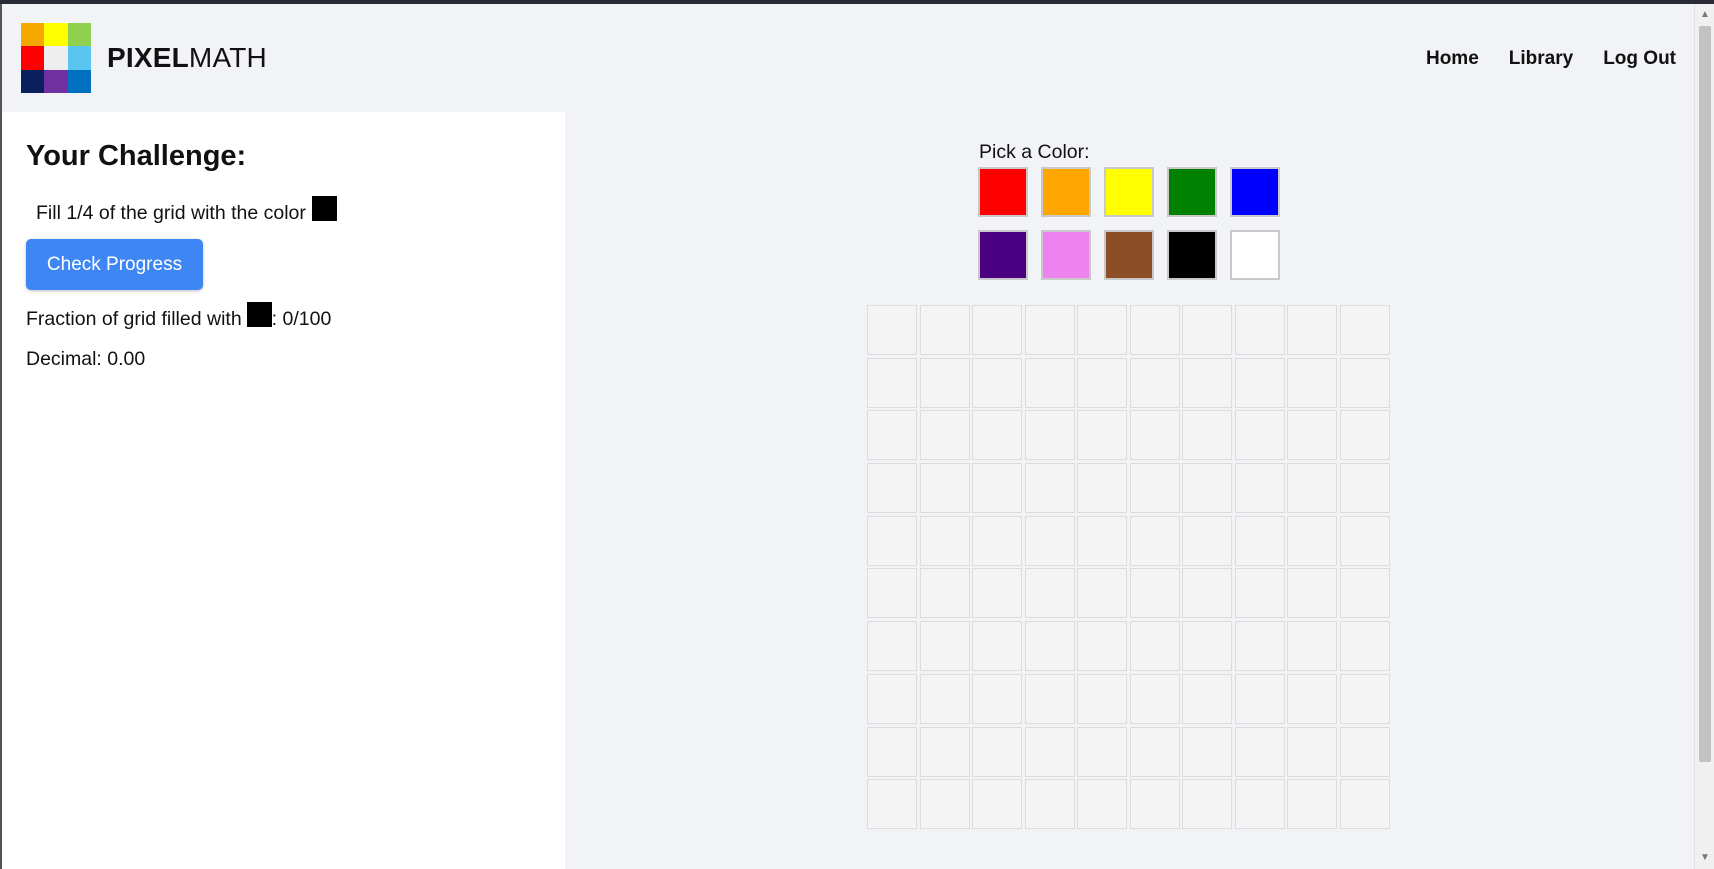  Describe the element at coordinates (1129, 192) in the screenshot. I see `color-swatch-yellow` at that location.